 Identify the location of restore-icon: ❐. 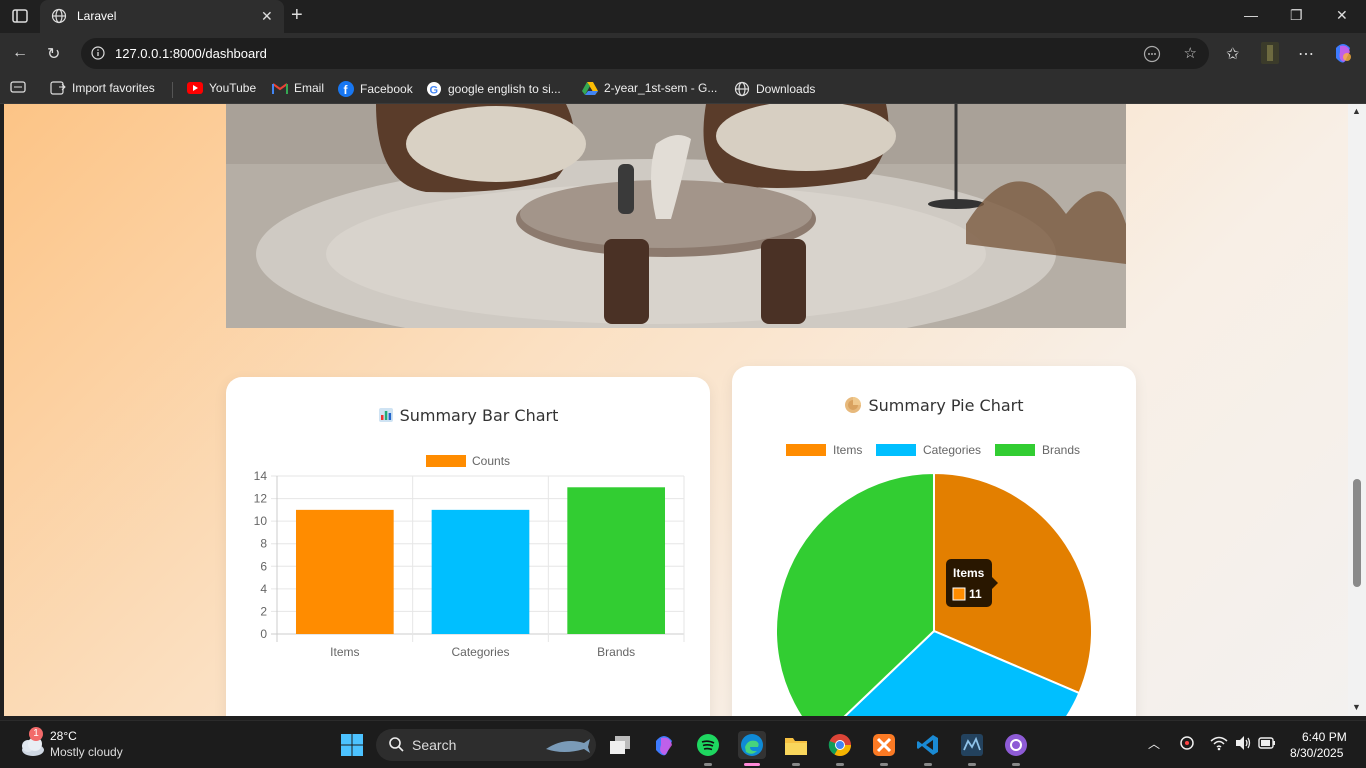
(1296, 15).